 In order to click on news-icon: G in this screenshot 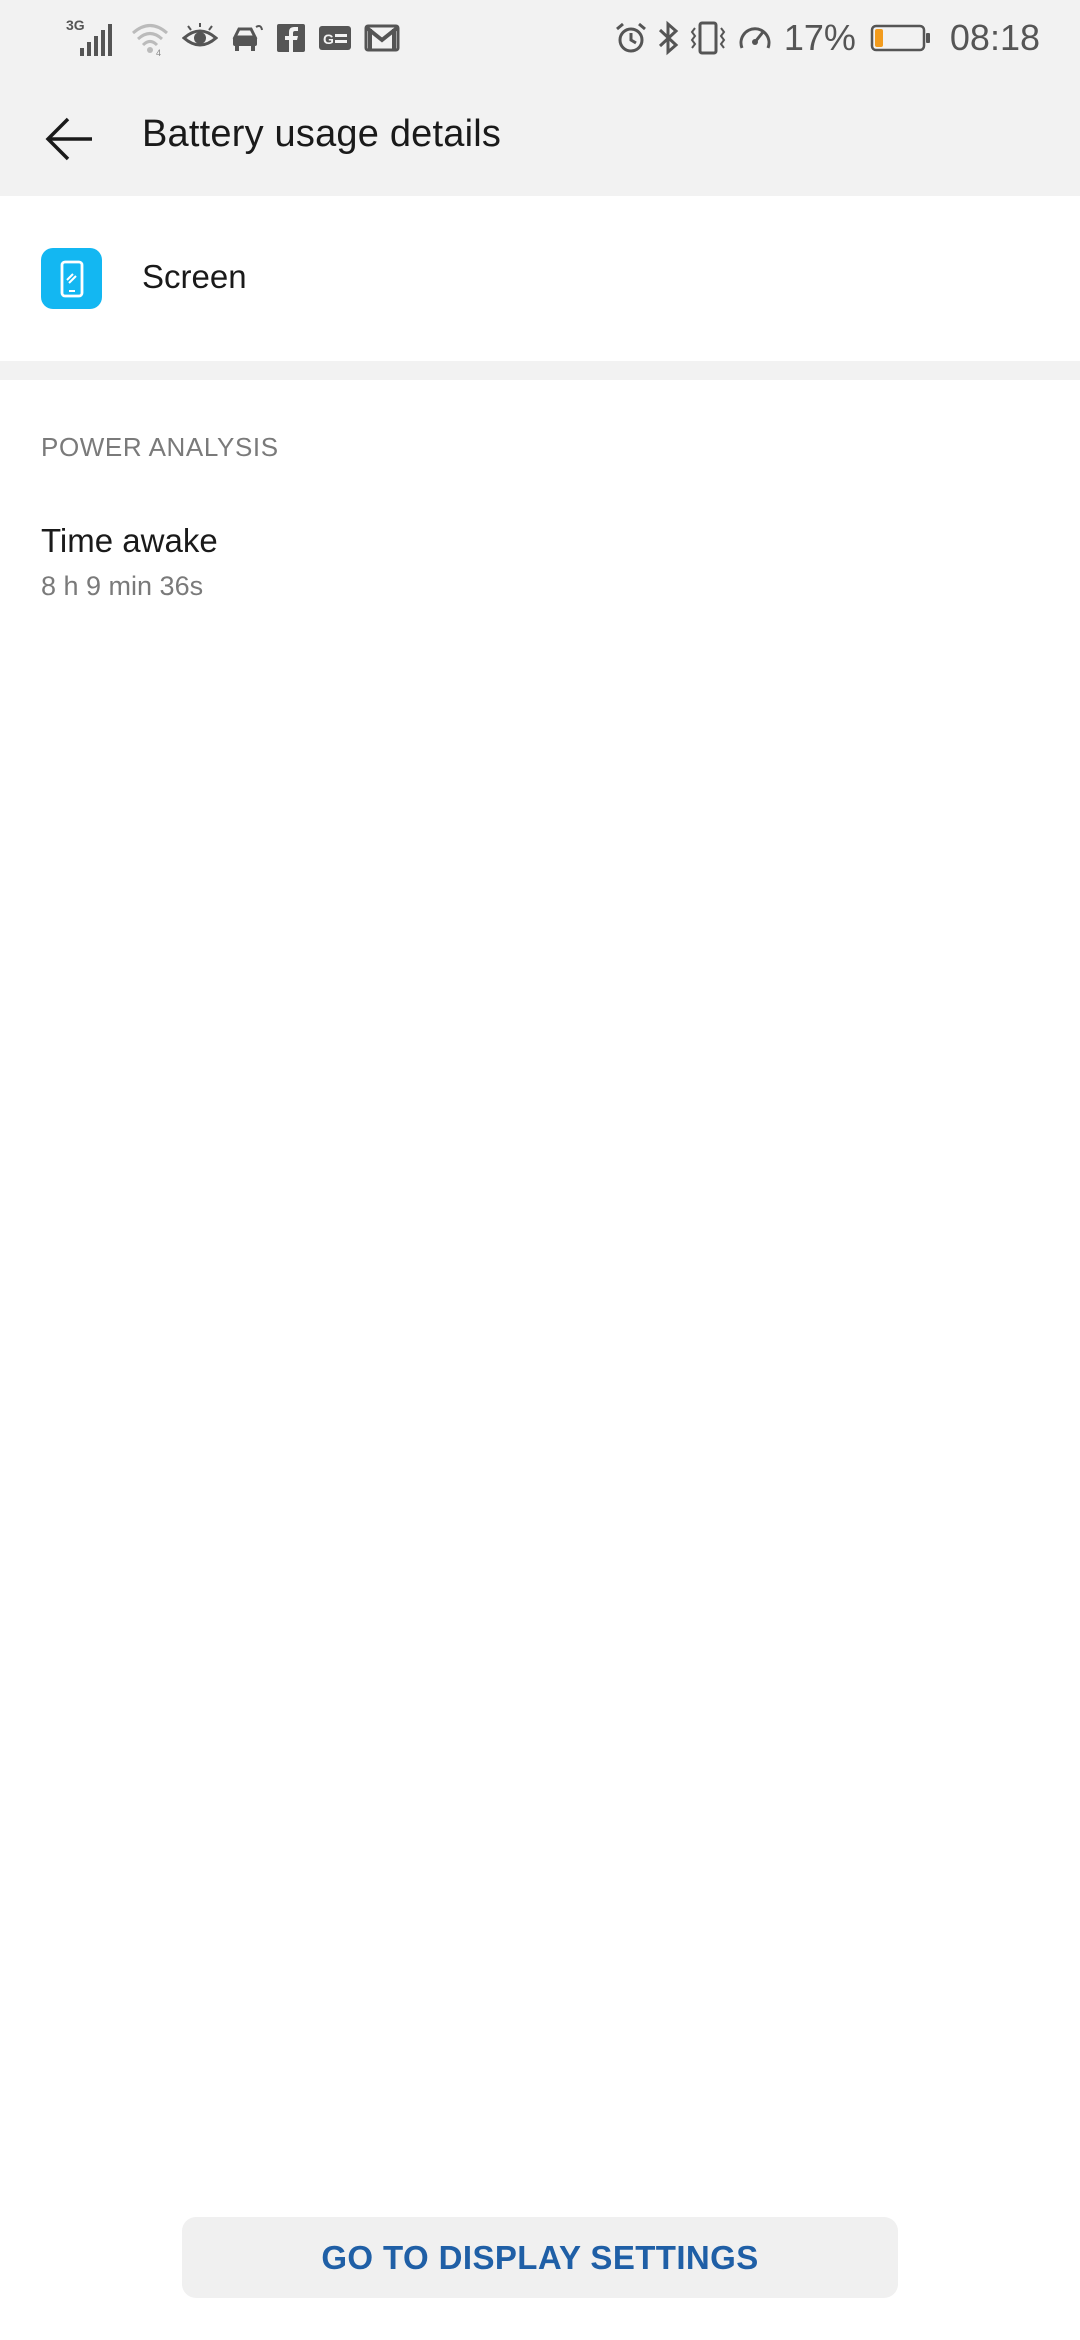, I will do `click(335, 38)`.